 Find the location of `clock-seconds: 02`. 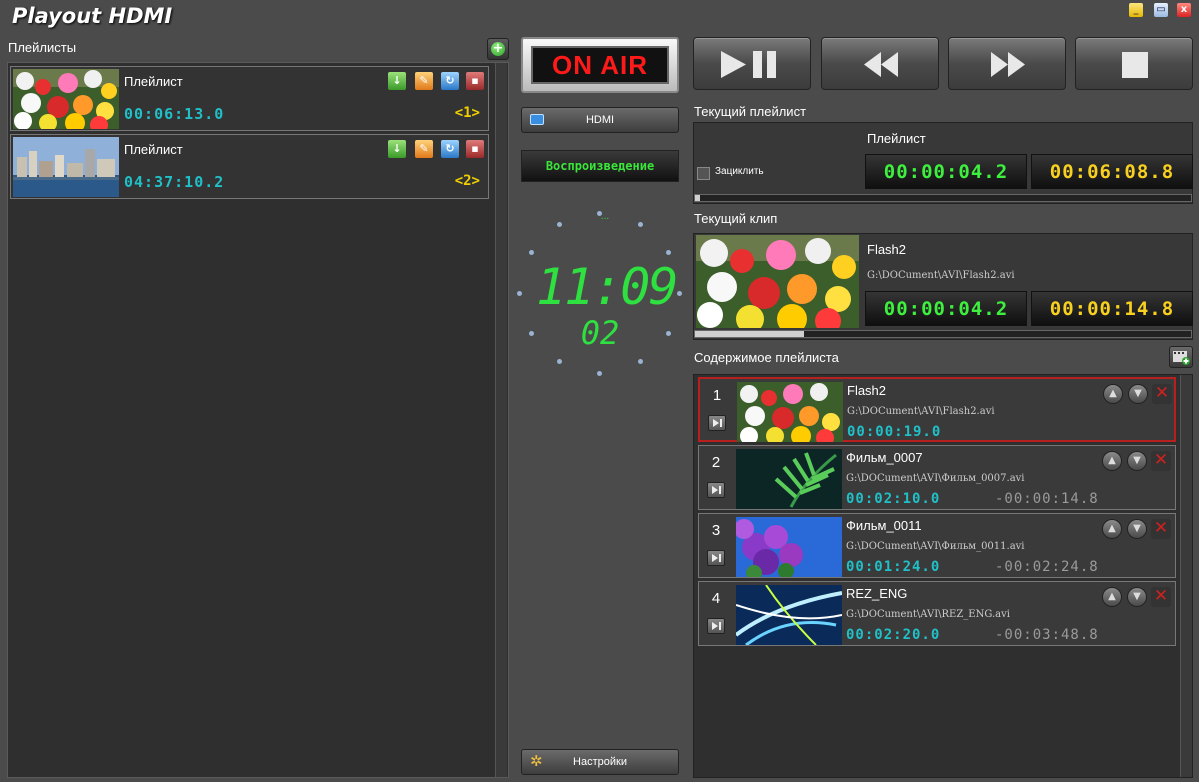

clock-seconds: 02 is located at coordinates (600, 333).